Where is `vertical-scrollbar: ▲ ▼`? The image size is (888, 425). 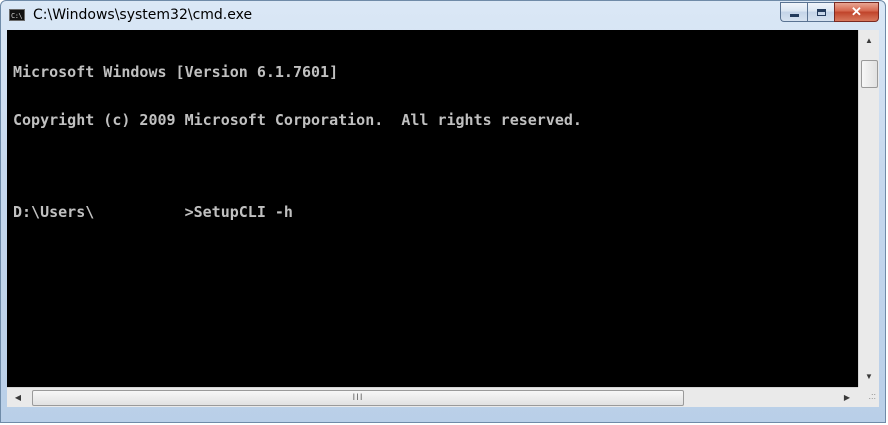 vertical-scrollbar: ▲ ▼ is located at coordinates (868, 208).